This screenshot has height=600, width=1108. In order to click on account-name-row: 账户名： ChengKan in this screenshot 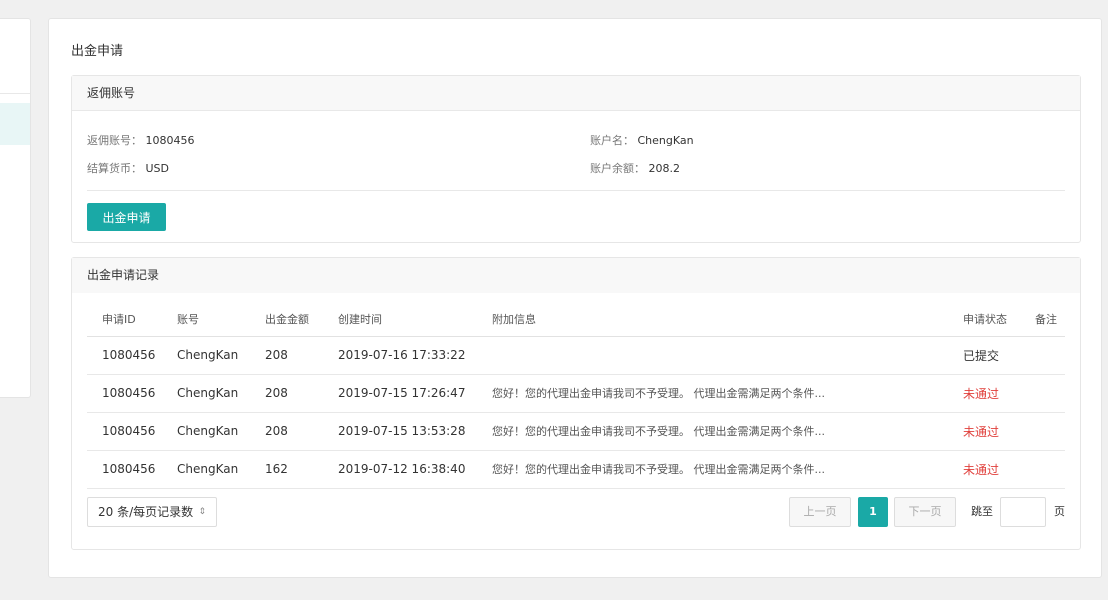, I will do `click(642, 140)`.